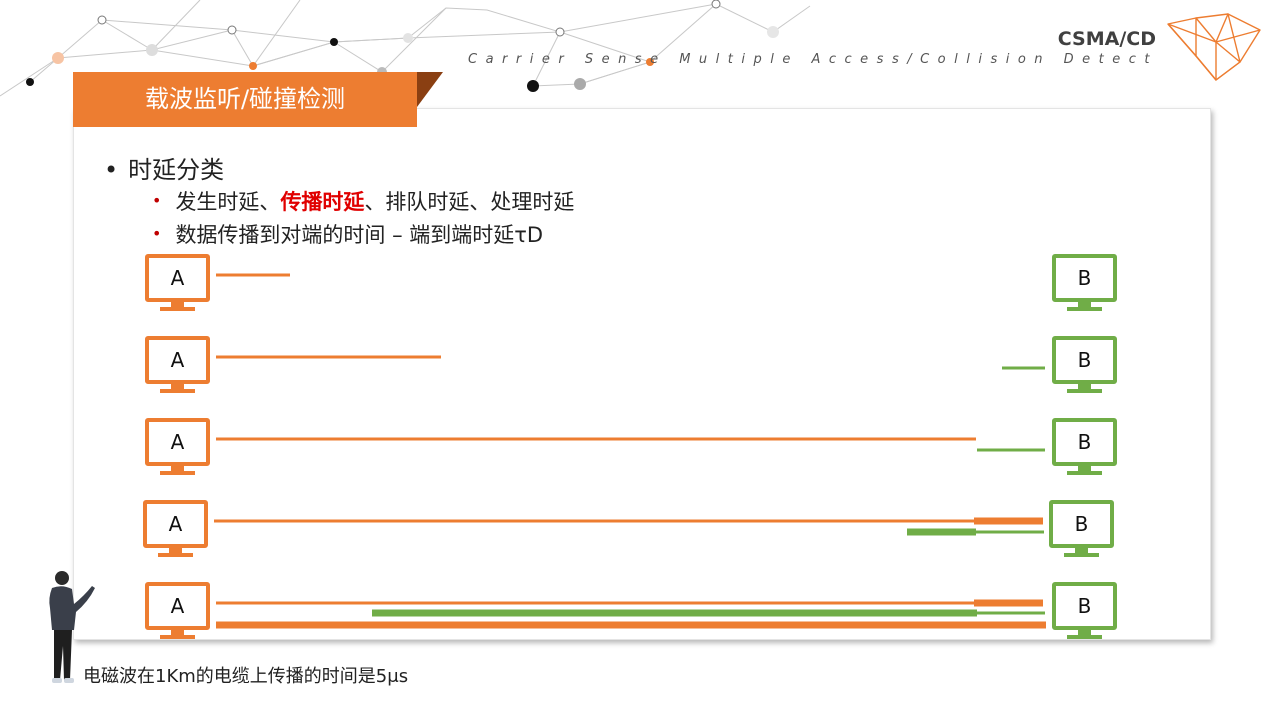  I want to click on host-a-monitor-4: A, so click(176, 528).